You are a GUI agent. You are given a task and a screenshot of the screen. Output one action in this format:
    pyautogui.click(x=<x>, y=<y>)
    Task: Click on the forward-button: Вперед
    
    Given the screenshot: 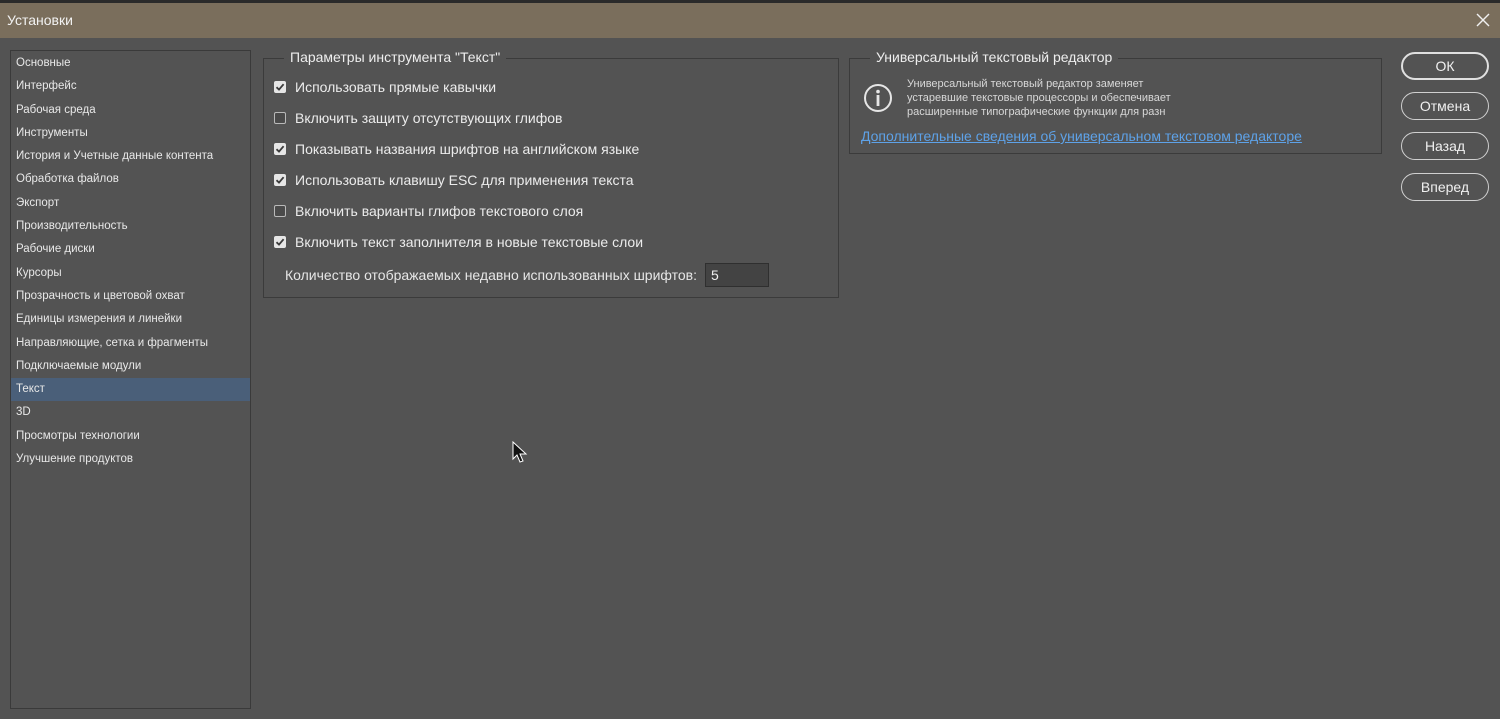 What is the action you would take?
    pyautogui.click(x=1445, y=187)
    